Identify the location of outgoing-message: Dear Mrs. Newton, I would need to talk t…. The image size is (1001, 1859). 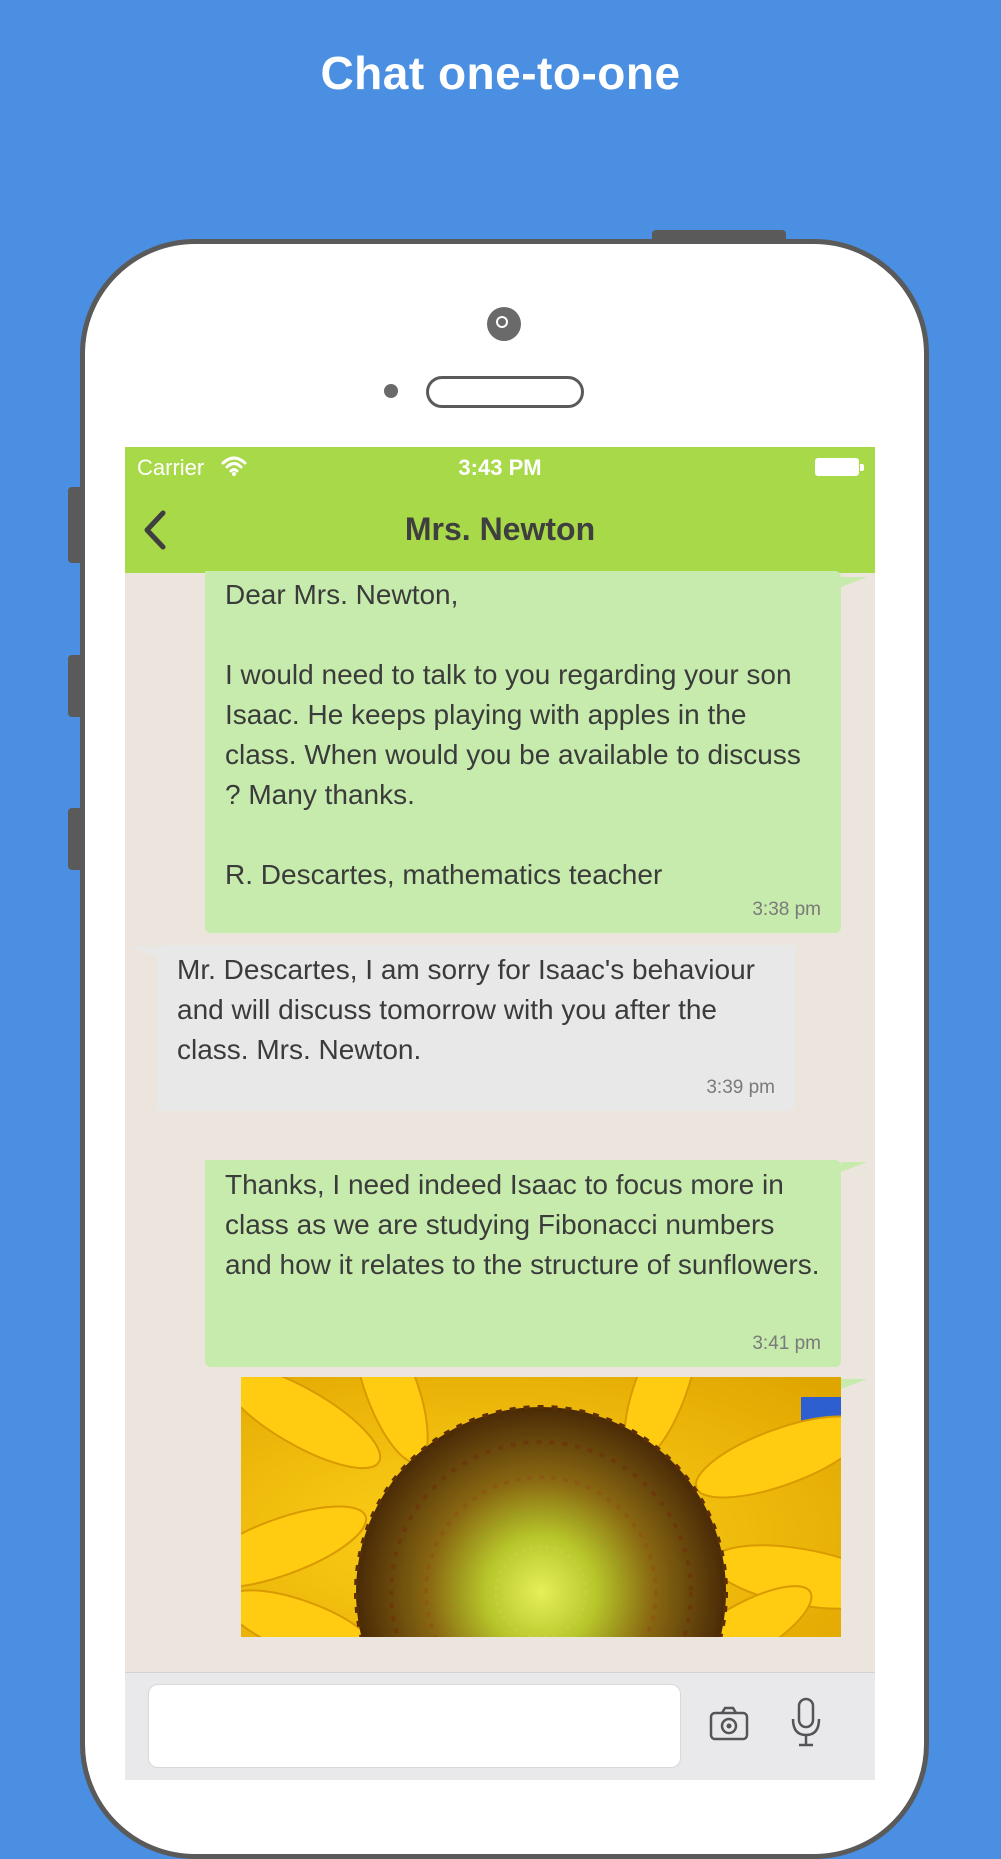
(523, 752).